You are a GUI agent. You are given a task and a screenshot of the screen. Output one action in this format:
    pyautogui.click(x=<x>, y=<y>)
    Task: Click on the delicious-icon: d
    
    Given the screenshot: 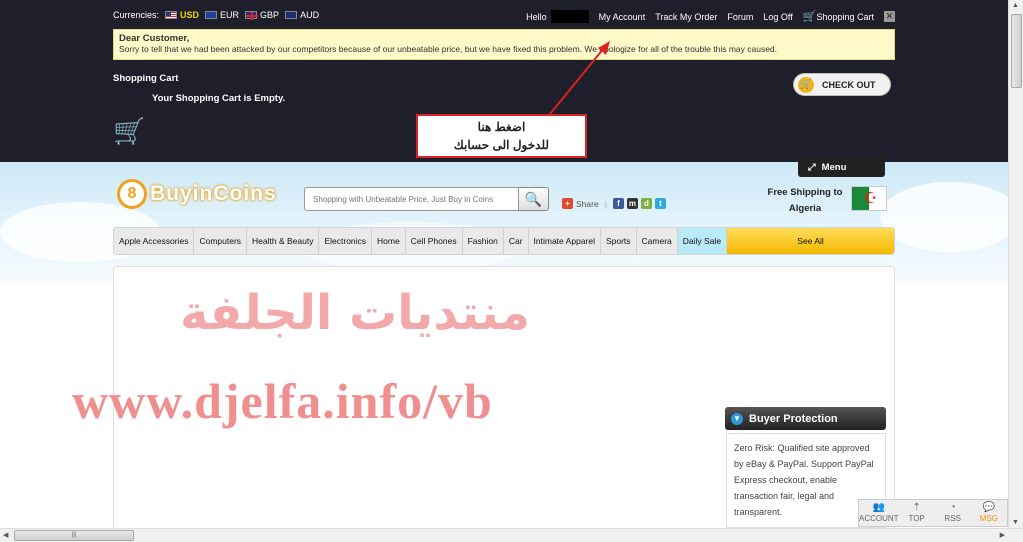 What is the action you would take?
    pyautogui.click(x=646, y=203)
    